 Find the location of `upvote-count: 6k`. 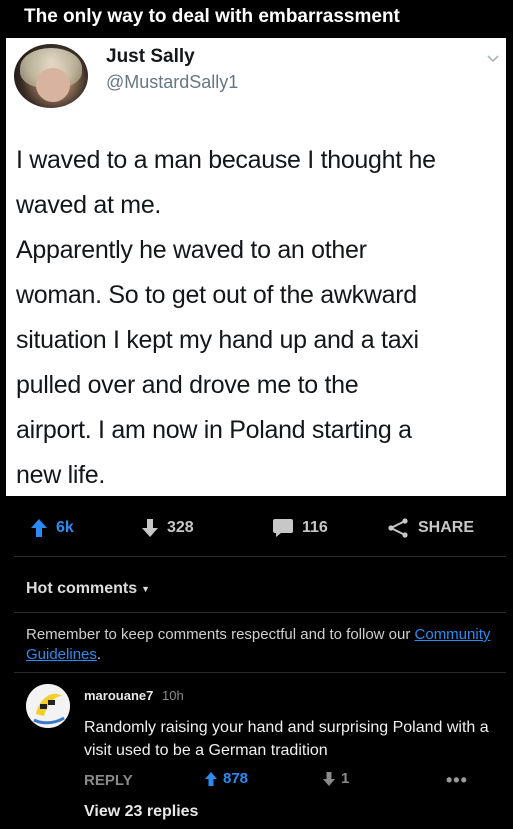

upvote-count: 6k is located at coordinates (65, 527).